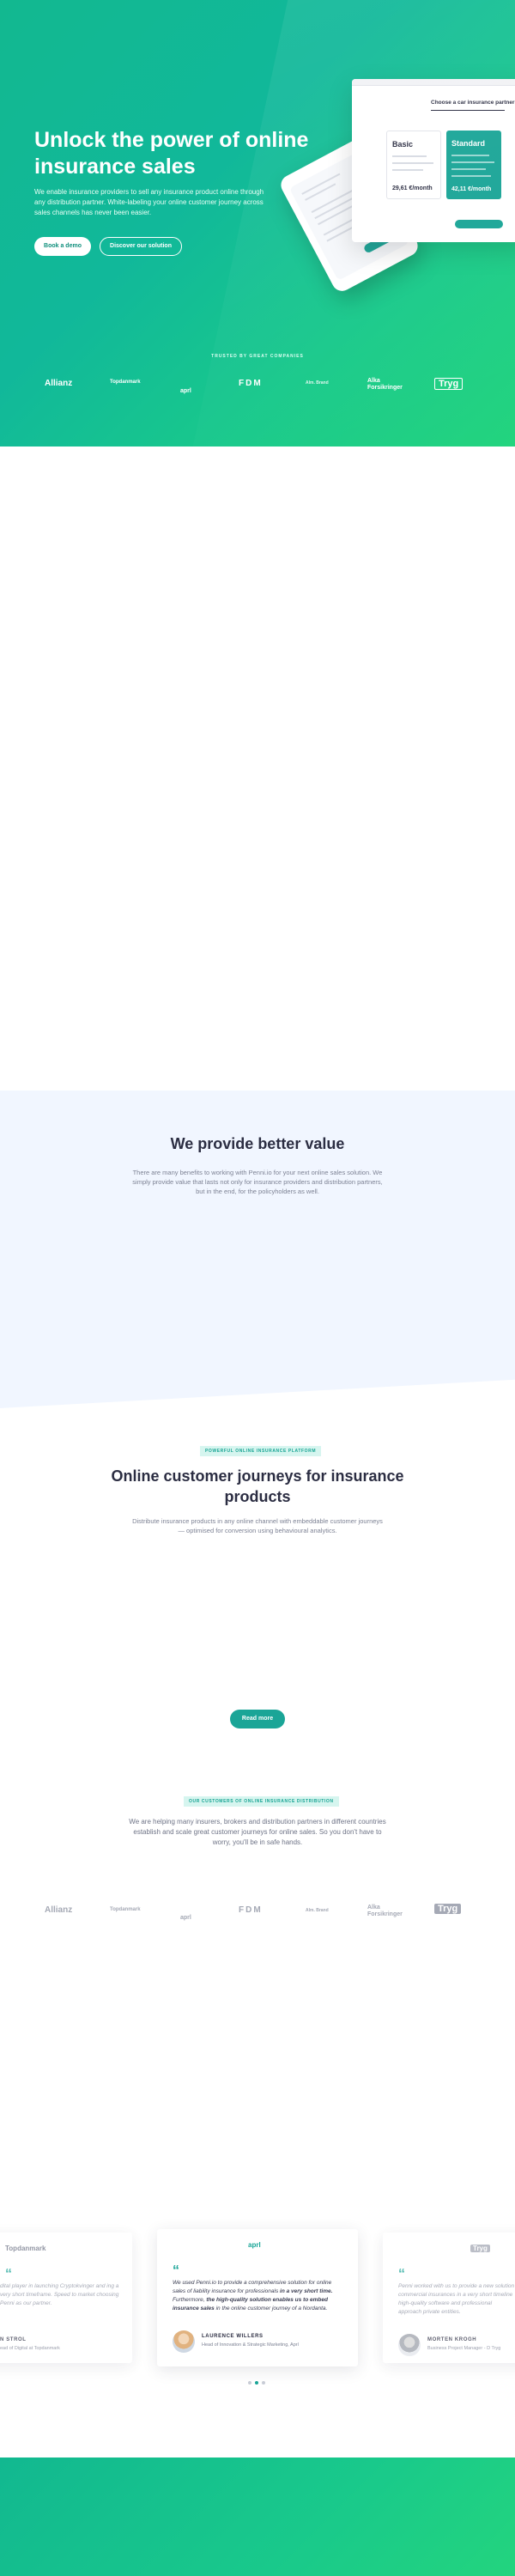  I want to click on journeys-tag: POWERFUL ONLINE INSURANCE PLATFORM, so click(261, 1451).